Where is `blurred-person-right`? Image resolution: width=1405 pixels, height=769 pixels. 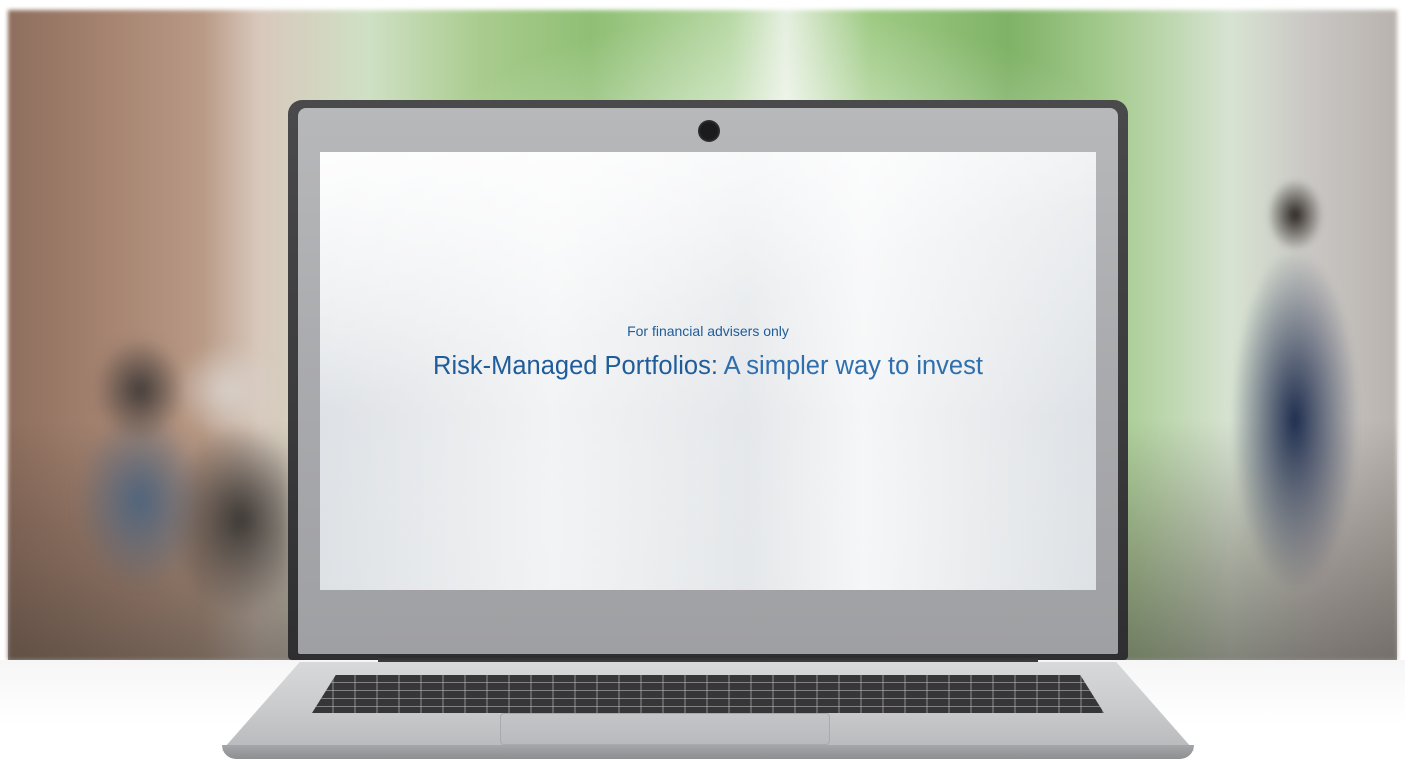
blurred-person-right is located at coordinates (1295, 415).